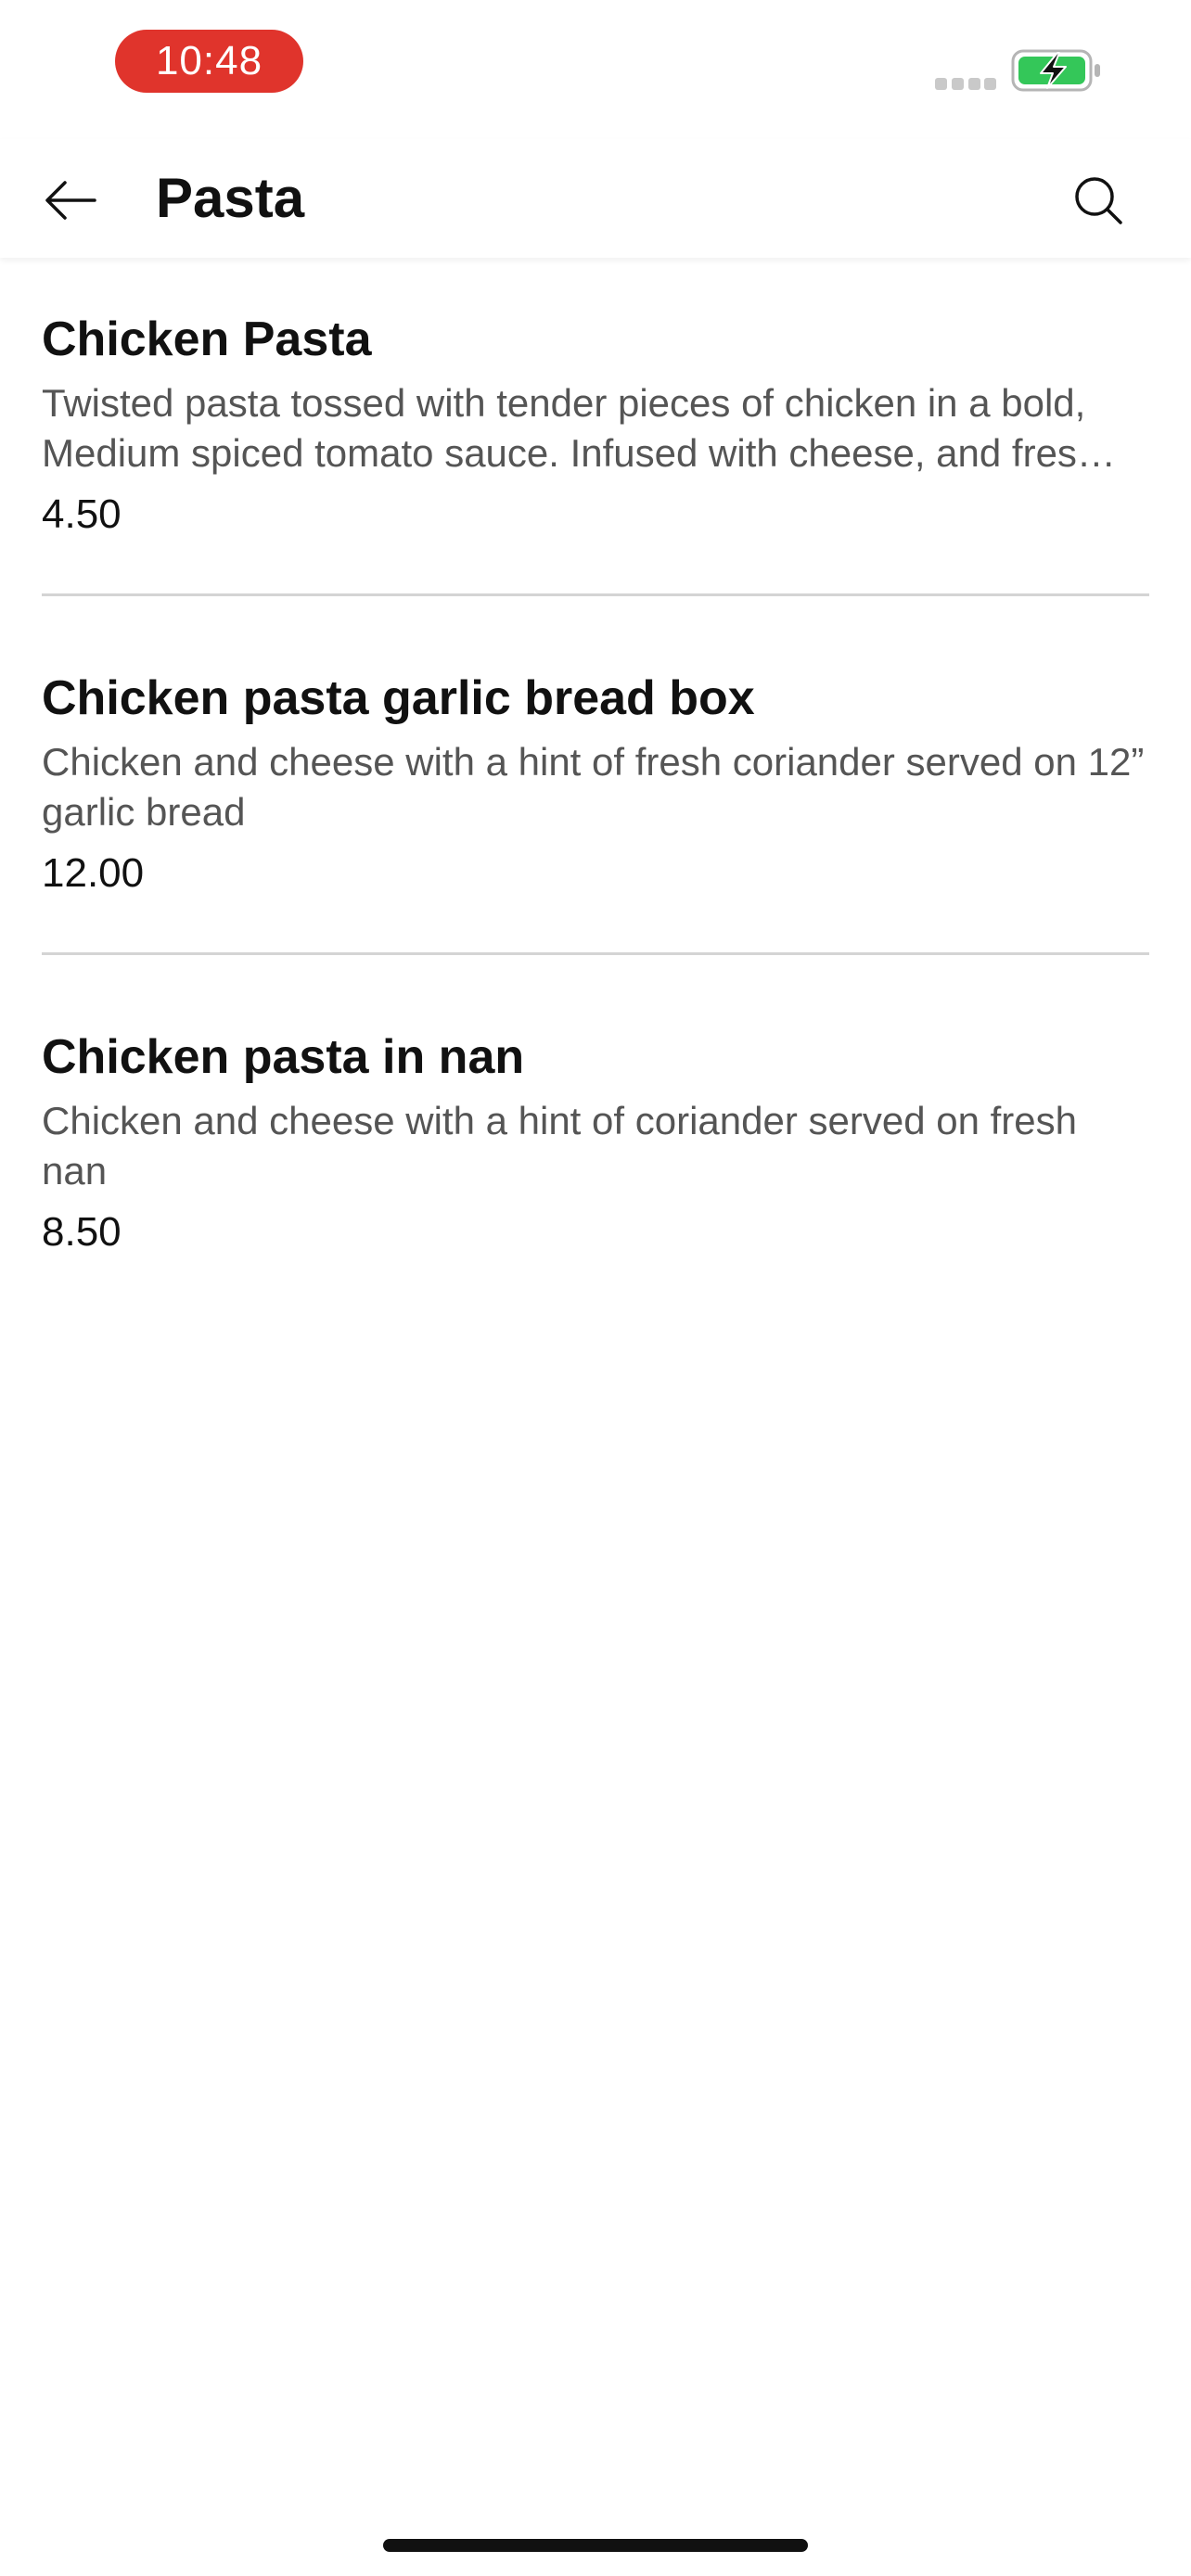 The height and width of the screenshot is (2576, 1191). Describe the element at coordinates (207, 339) in the screenshot. I see `menu-item-name: Chicken Pasta` at that location.